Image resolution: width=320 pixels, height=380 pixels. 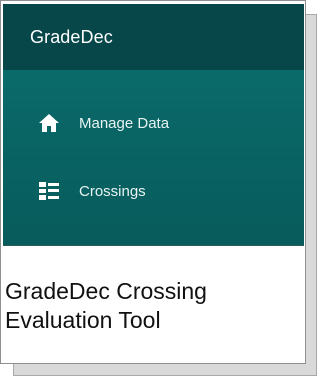 What do you see at coordinates (124, 123) in the screenshot?
I see `nav-label-manage-data: Manage Data` at bounding box center [124, 123].